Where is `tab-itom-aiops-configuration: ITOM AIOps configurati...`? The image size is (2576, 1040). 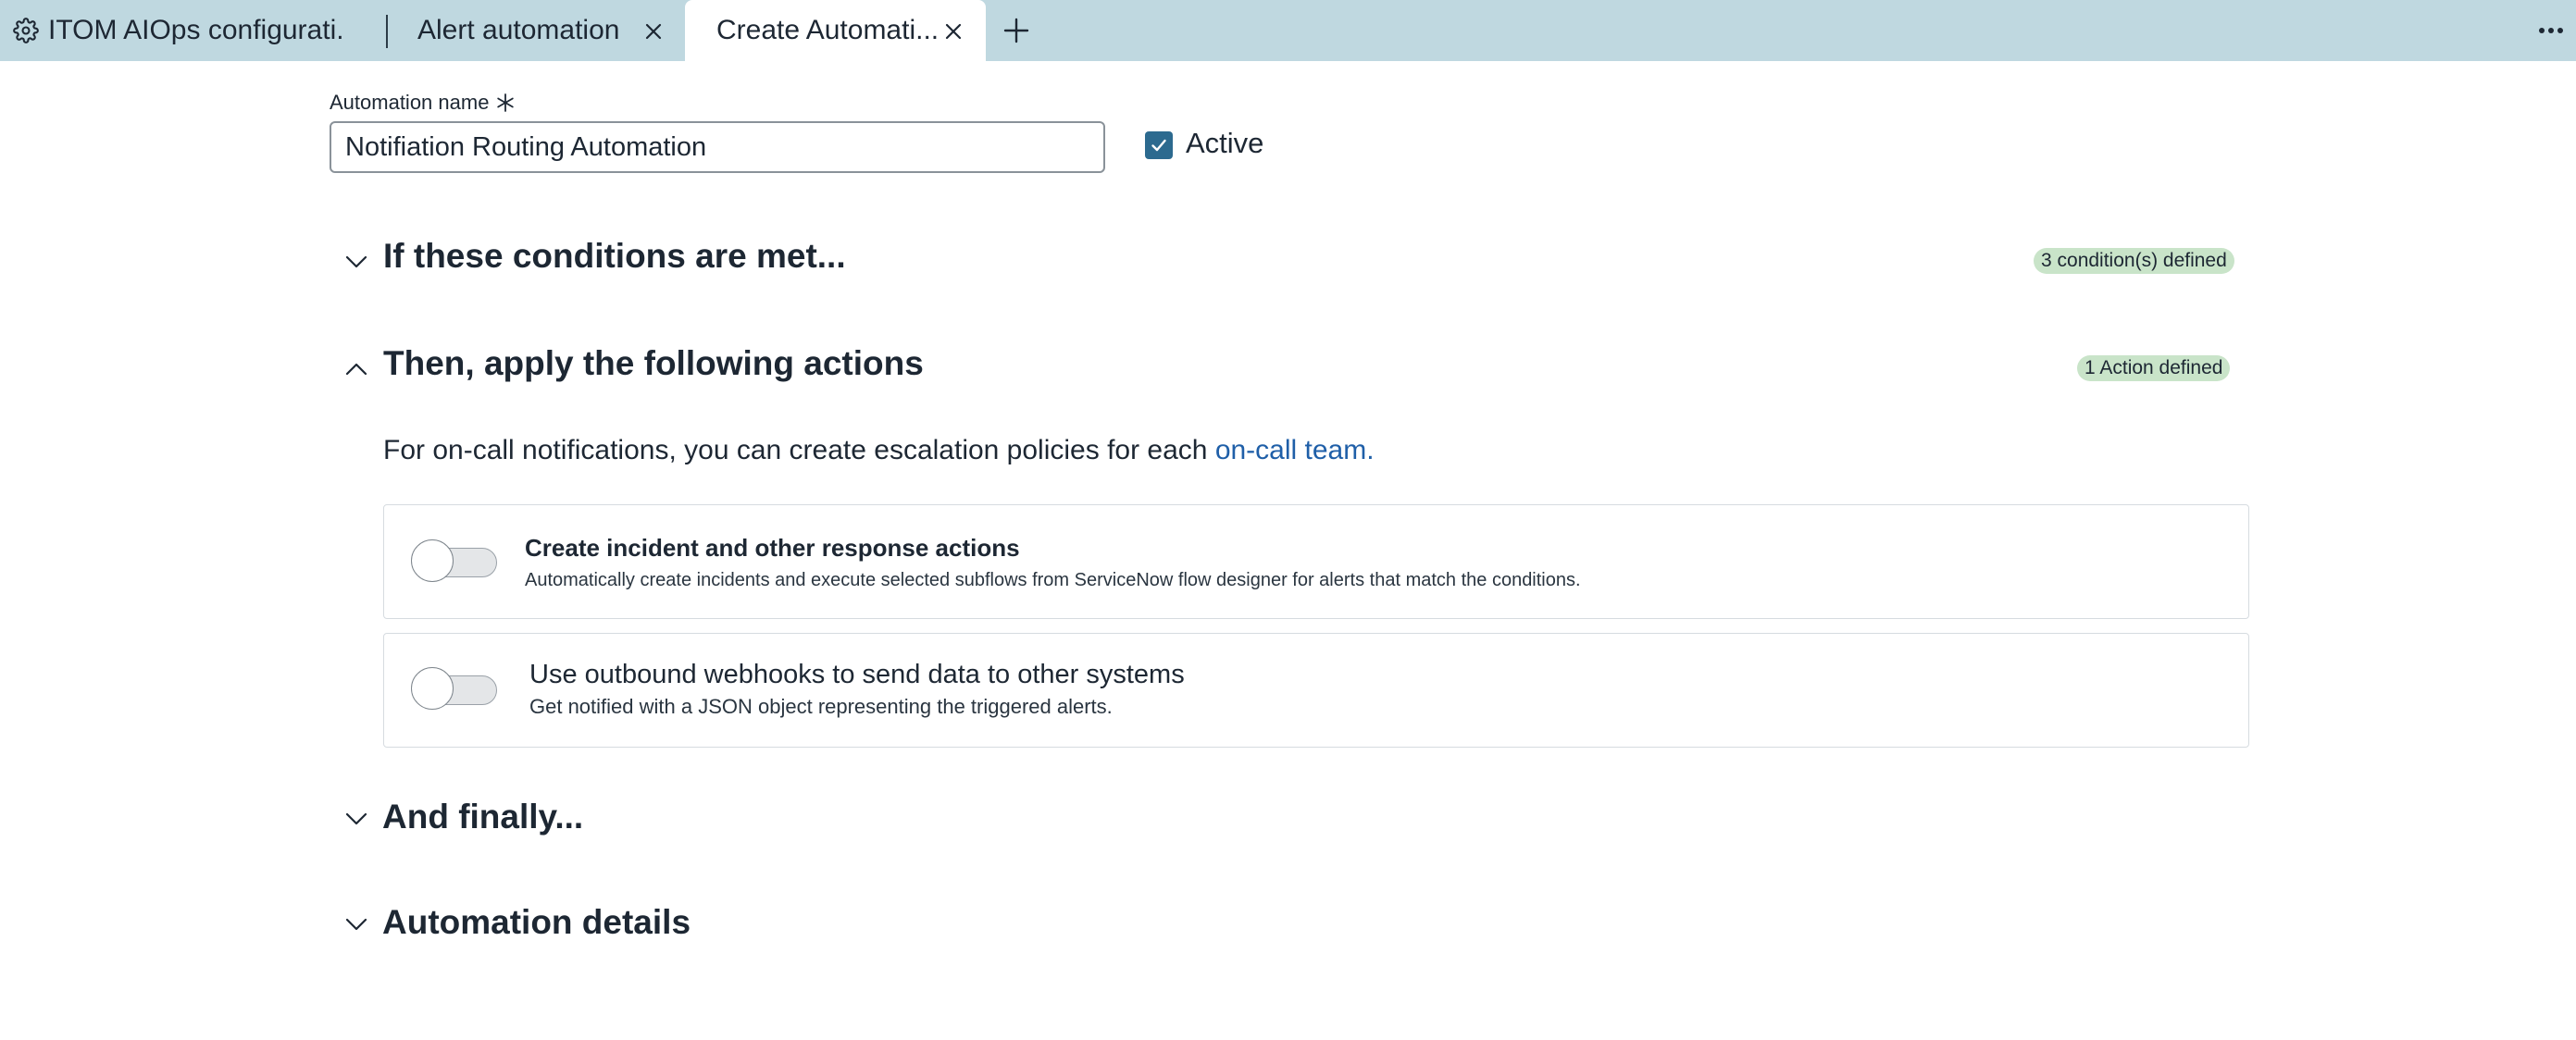
tab-itom-aiops-configuration: ITOM AIOps configurati... is located at coordinates (179, 30).